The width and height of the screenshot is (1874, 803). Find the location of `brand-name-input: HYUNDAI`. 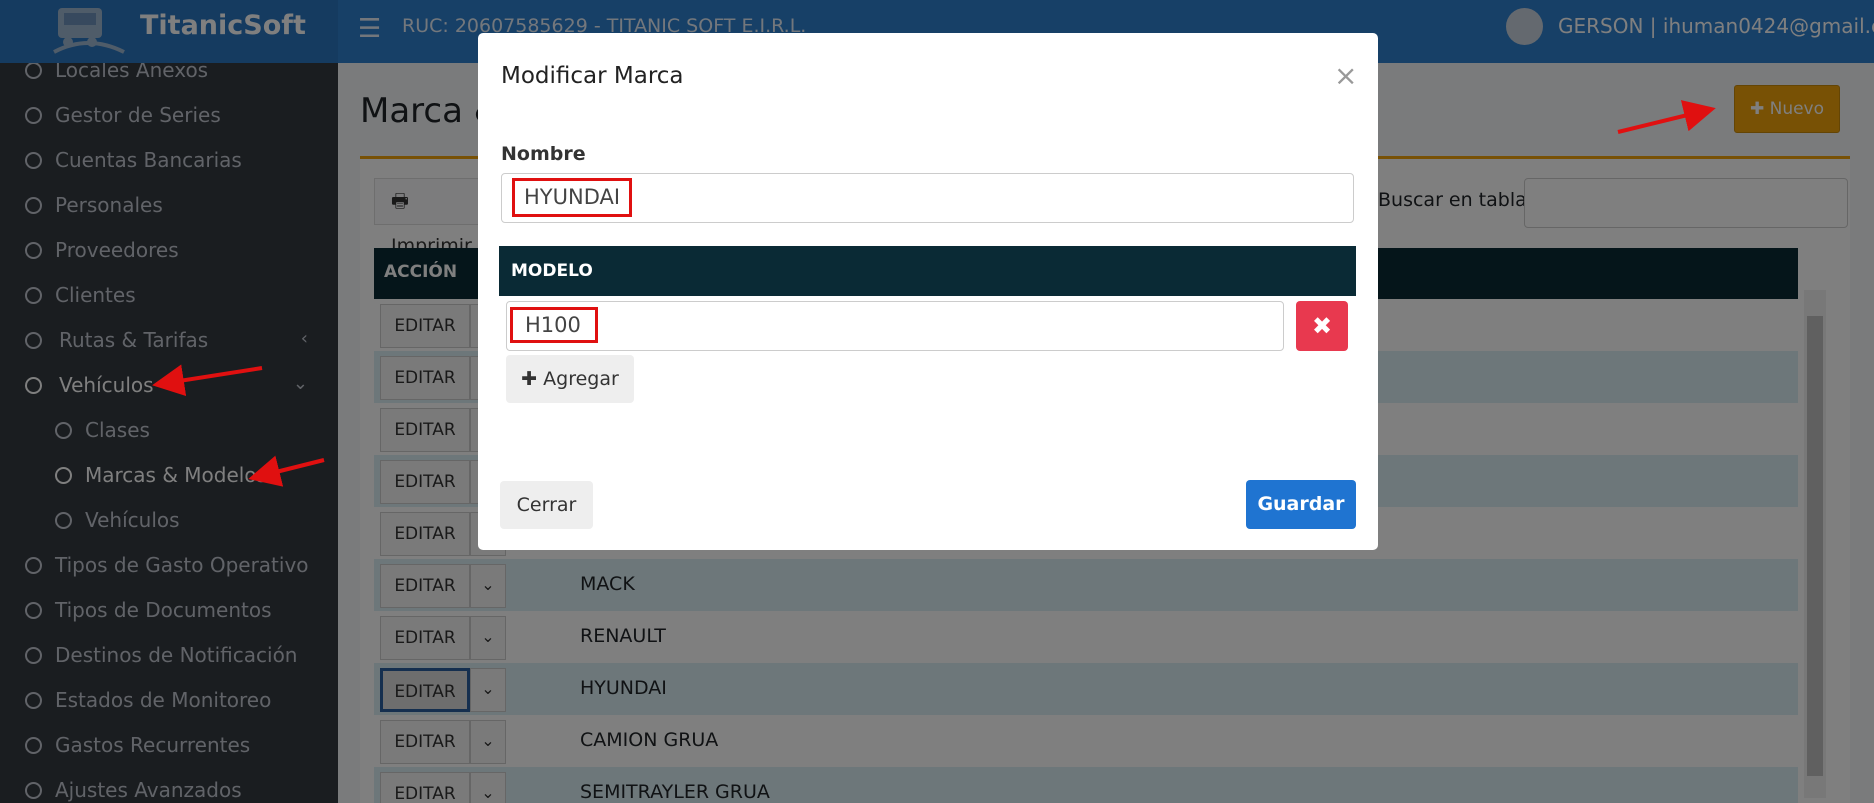

brand-name-input: HYUNDAI is located at coordinates (927, 198).